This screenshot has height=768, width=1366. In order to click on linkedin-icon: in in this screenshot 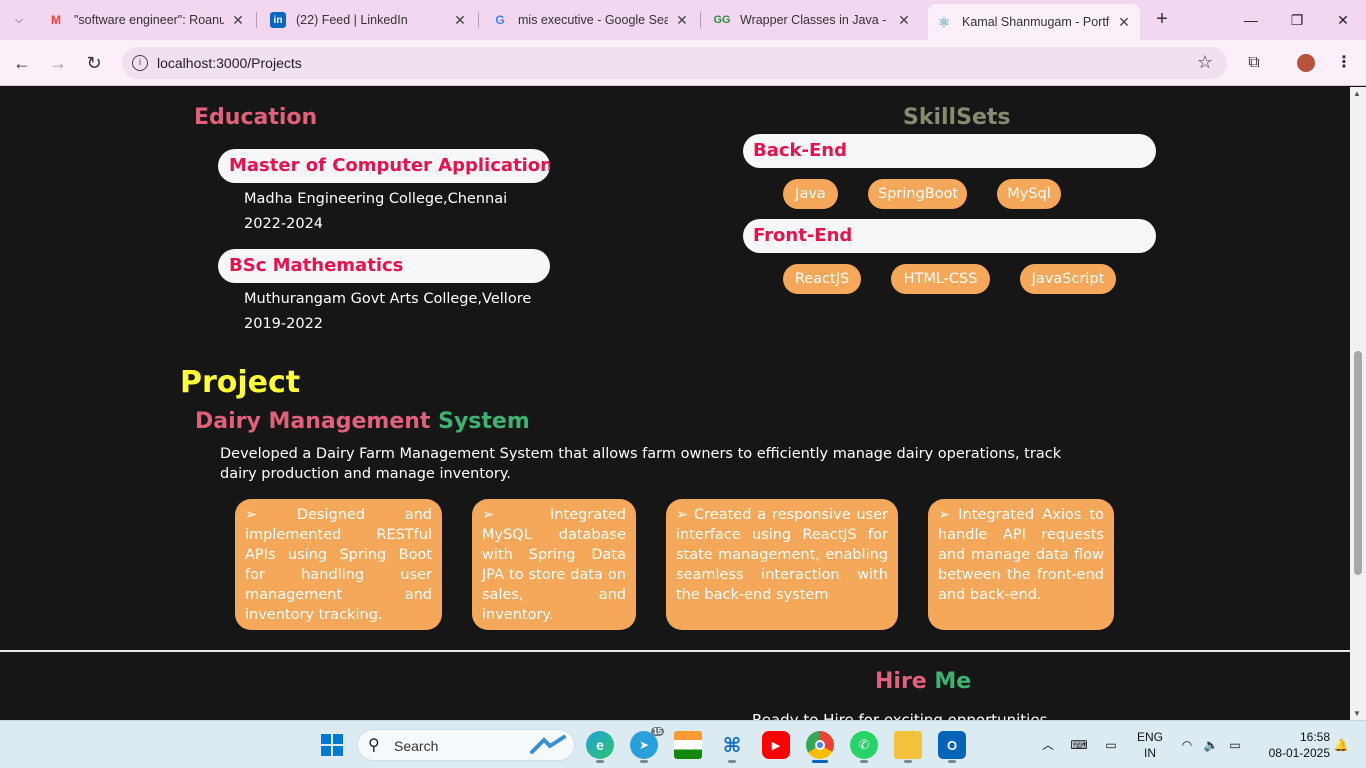, I will do `click(278, 20)`.